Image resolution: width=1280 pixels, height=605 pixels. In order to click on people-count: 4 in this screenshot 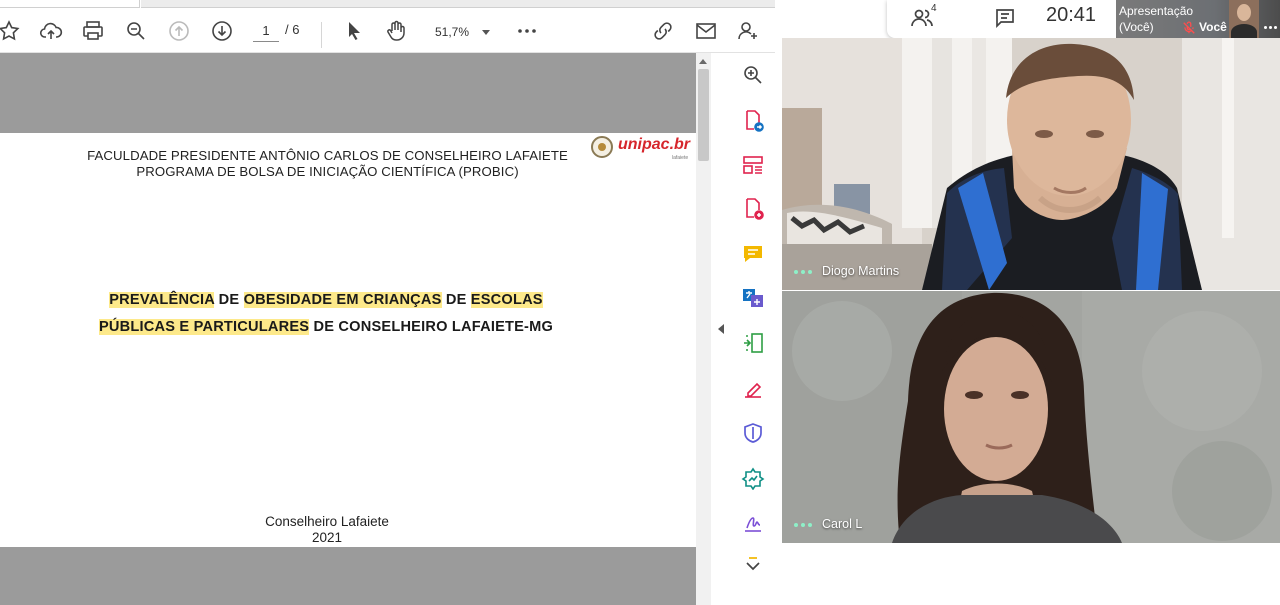, I will do `click(934, 8)`.